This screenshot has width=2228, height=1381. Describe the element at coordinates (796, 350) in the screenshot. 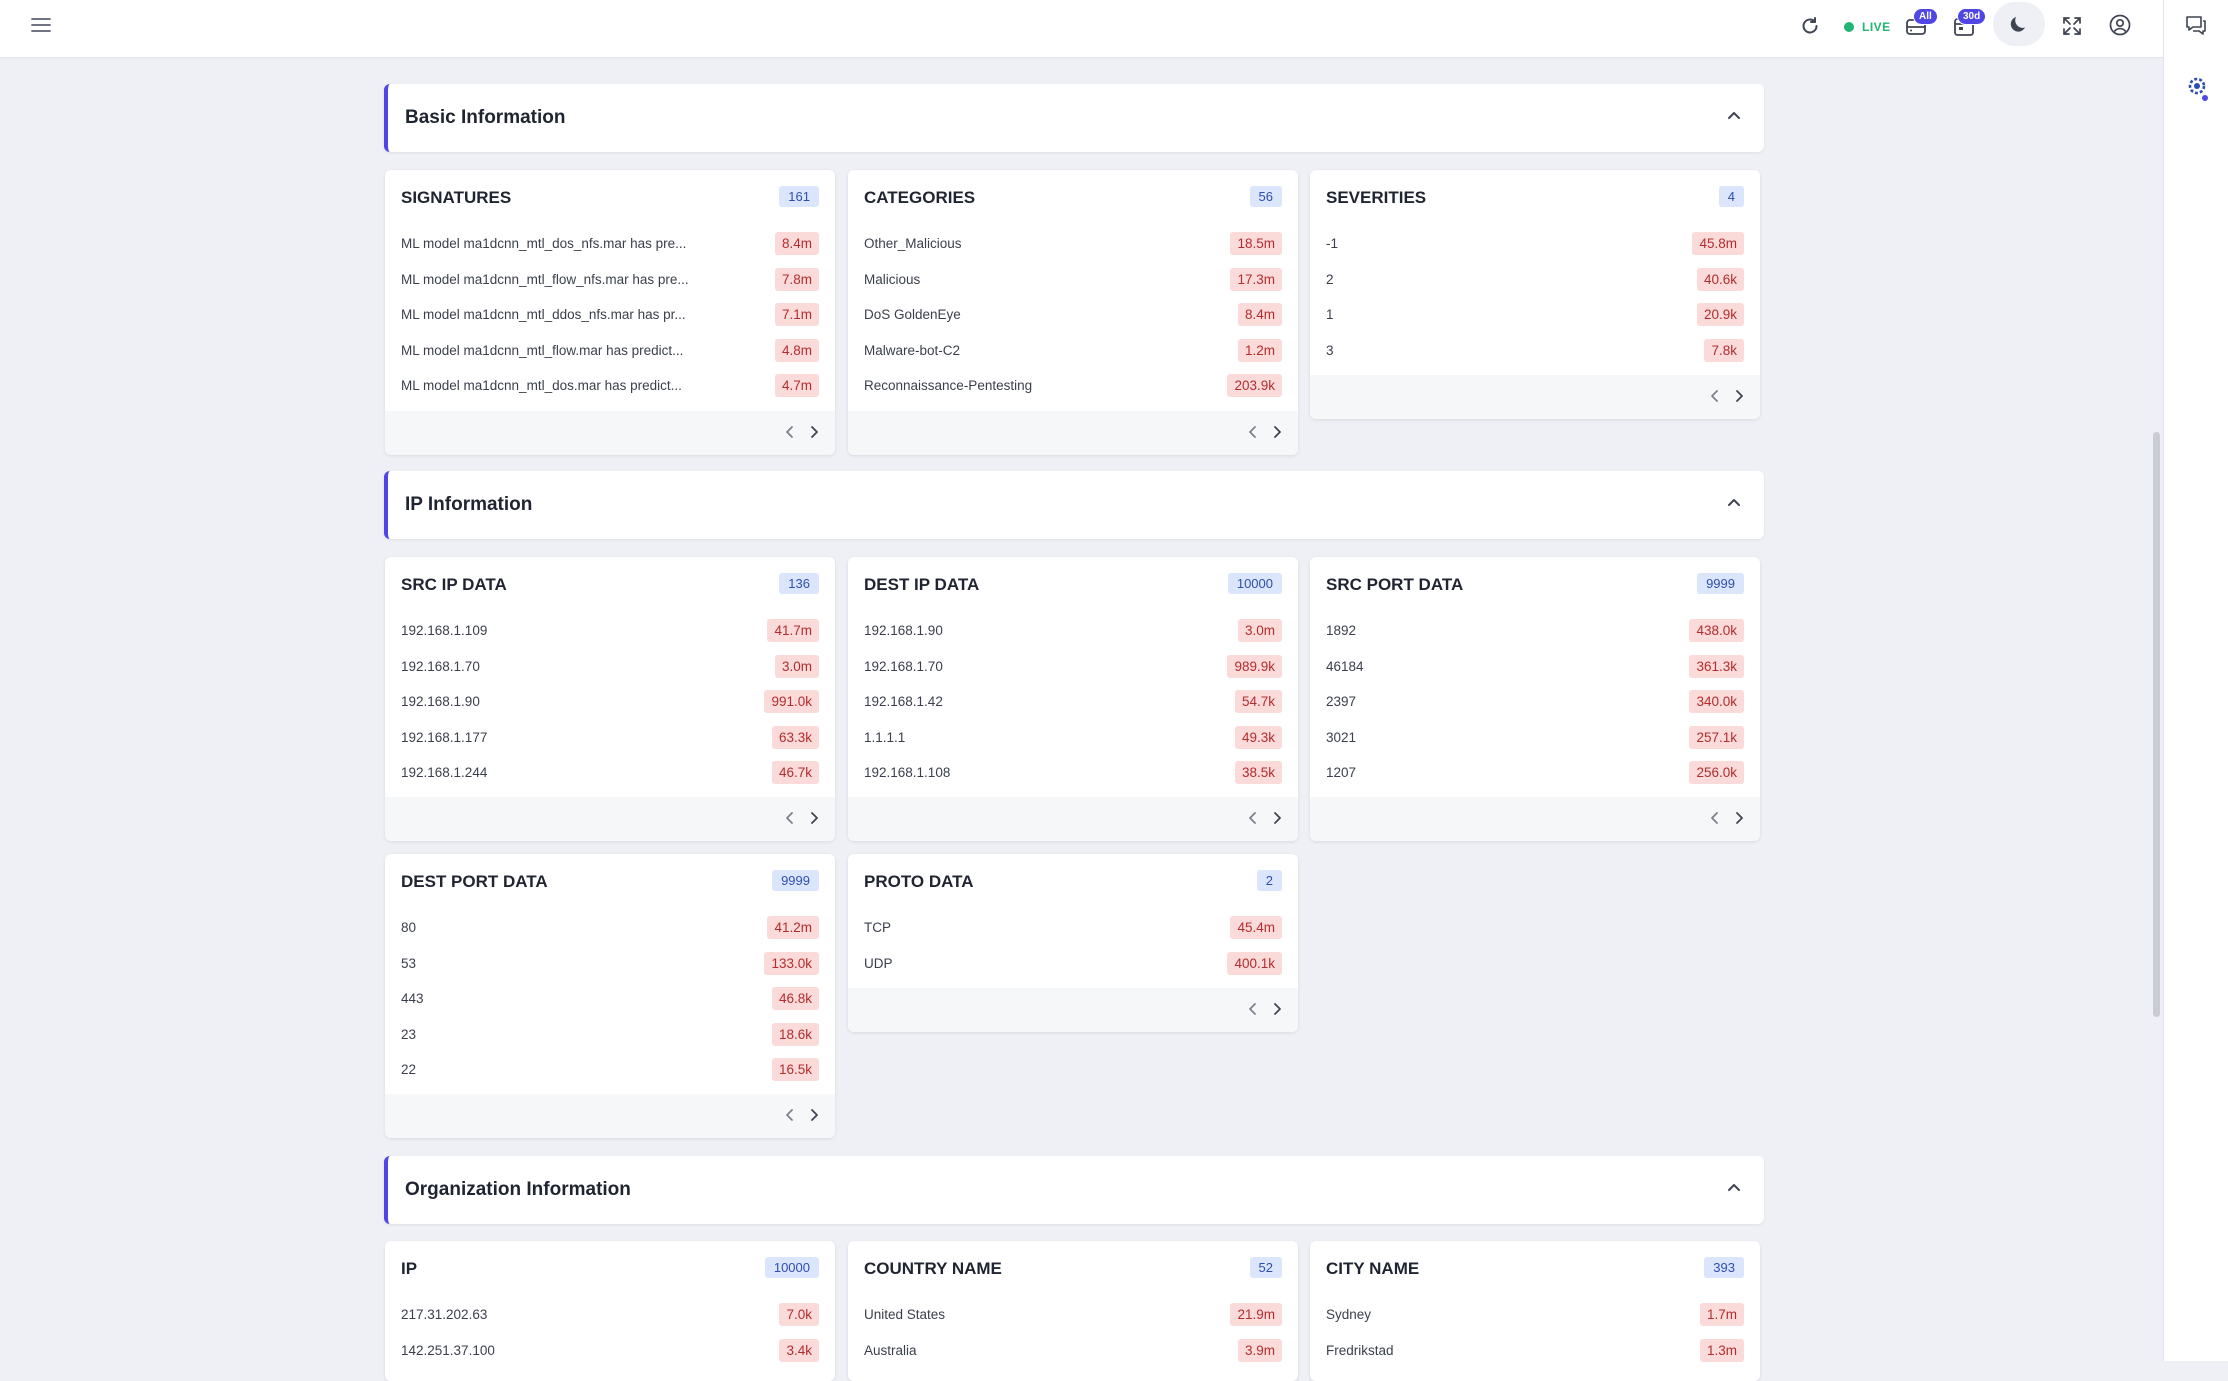

I see `row-count-badge: 4.8m` at that location.